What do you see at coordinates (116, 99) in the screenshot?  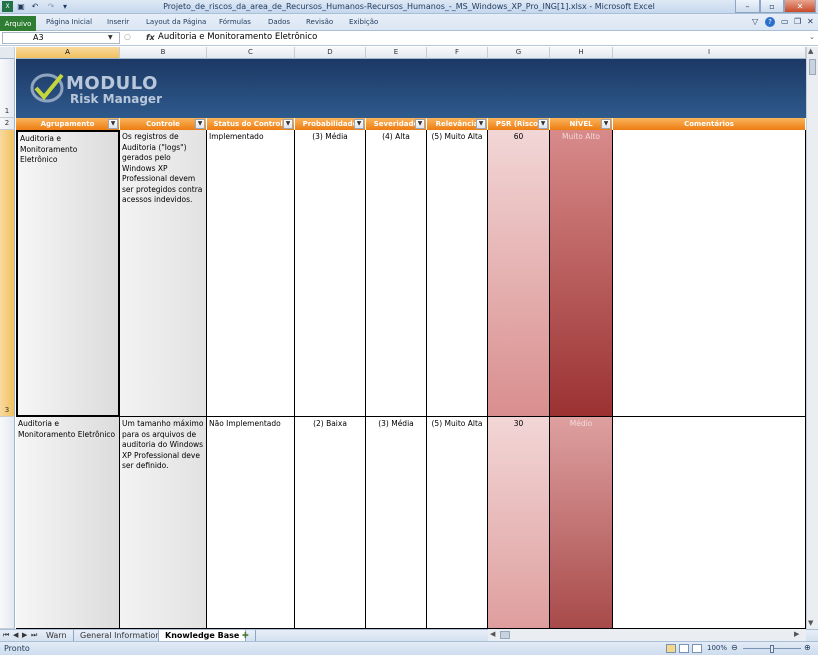 I see `logo-text-risk-manager: Risk Manager` at bounding box center [116, 99].